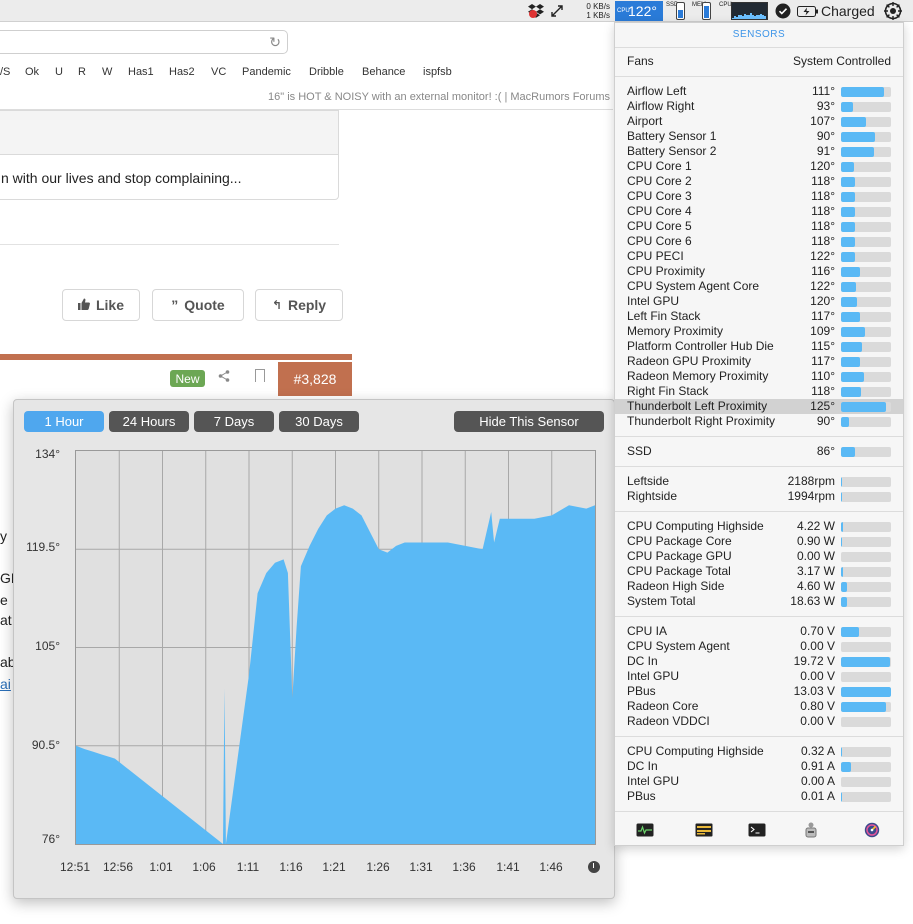 This screenshot has height=924, width=913. Describe the element at coordinates (759, 361) in the screenshot. I see `sensor-row: Radeon GPU Proximity 117°` at that location.